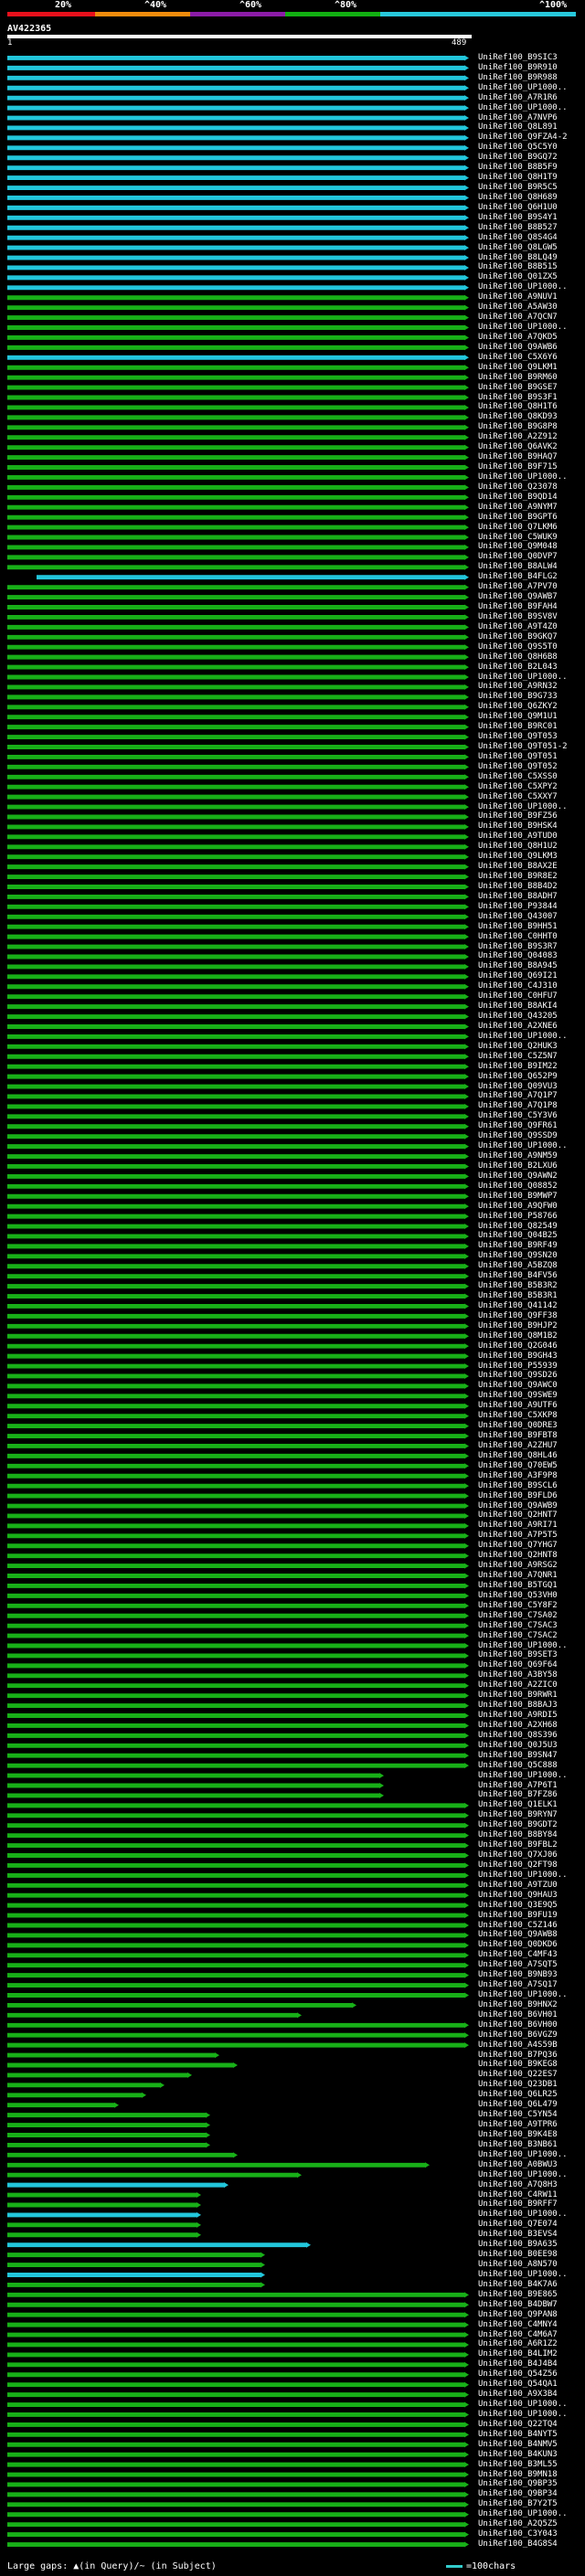 The image size is (585, 2576). What do you see at coordinates (518, 816) in the screenshot?
I see `hit-label: UniRef100_B9FZ56` at bounding box center [518, 816].